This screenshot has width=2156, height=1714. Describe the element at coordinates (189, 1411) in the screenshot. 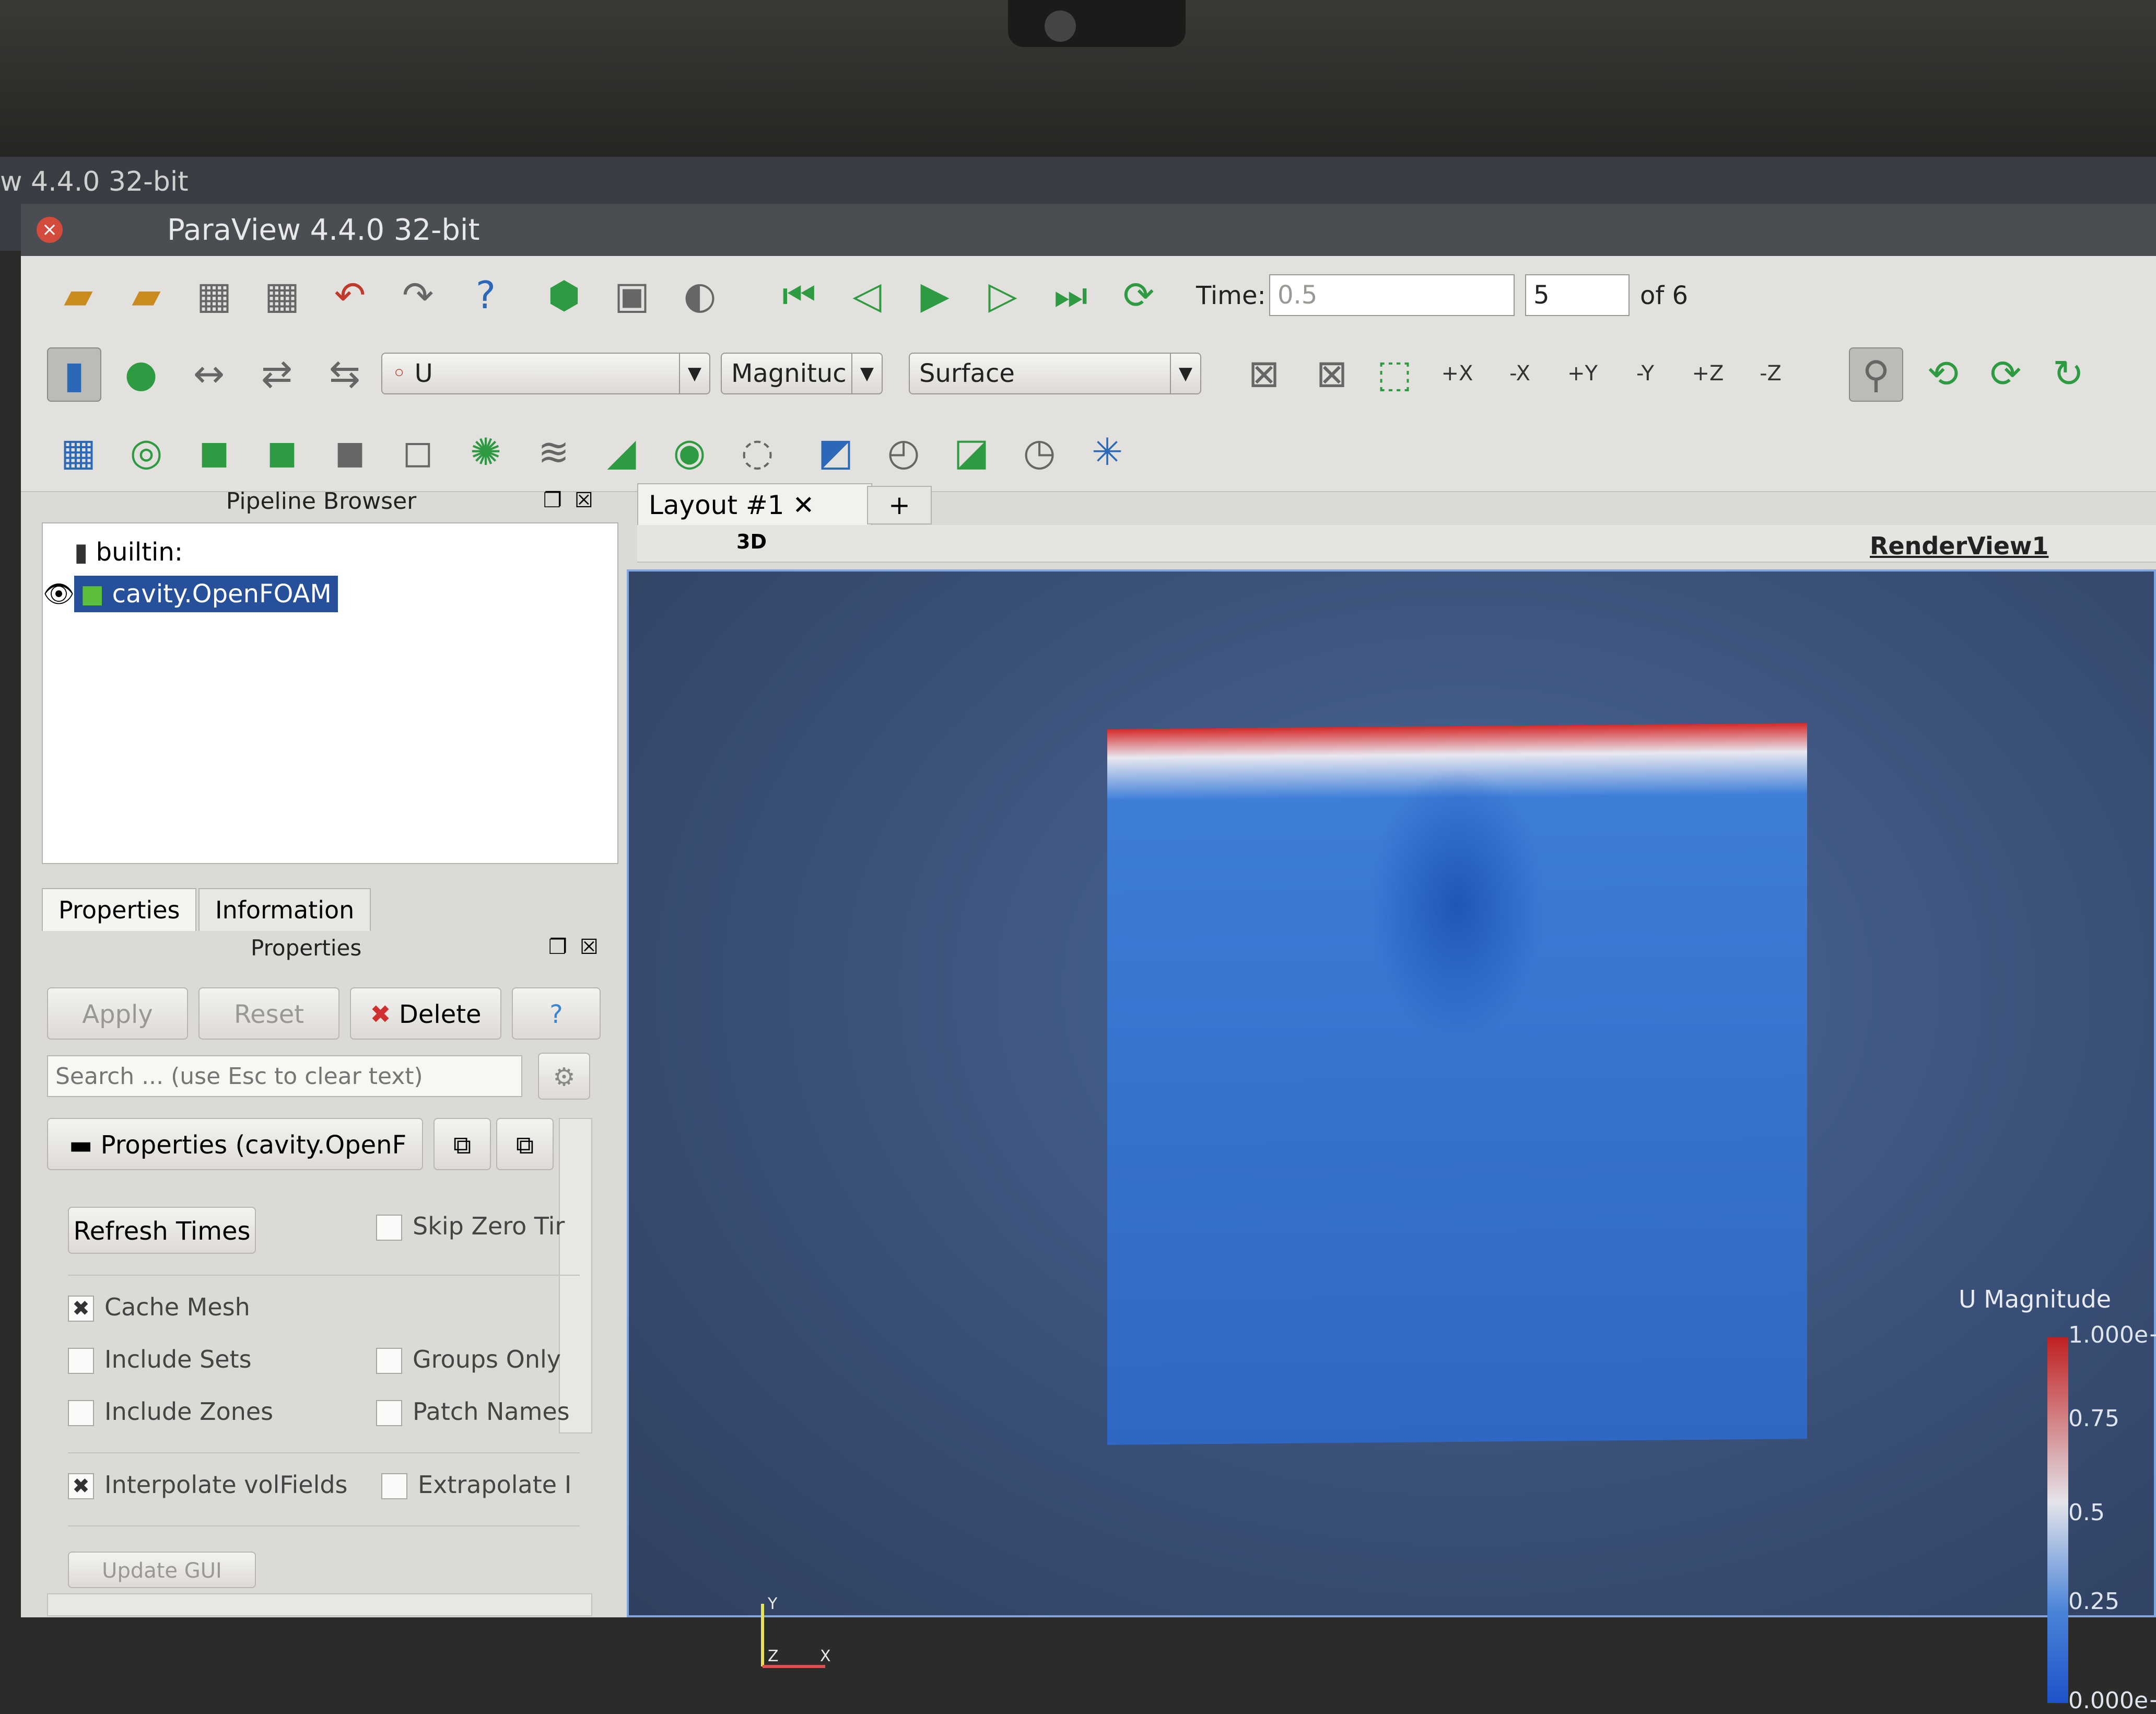

I see `include-zones-label: Include Zones` at that location.